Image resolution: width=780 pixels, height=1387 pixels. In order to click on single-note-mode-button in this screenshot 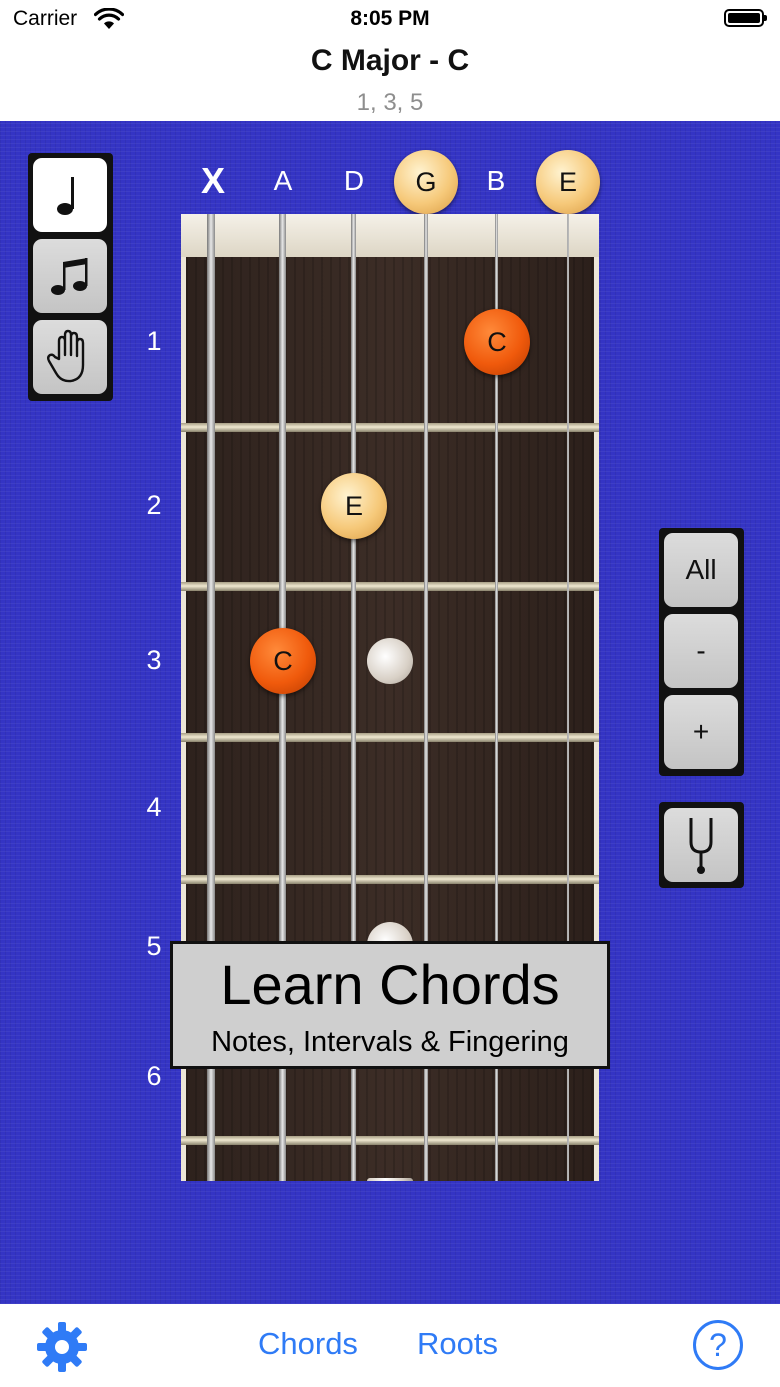, I will do `click(70, 195)`.